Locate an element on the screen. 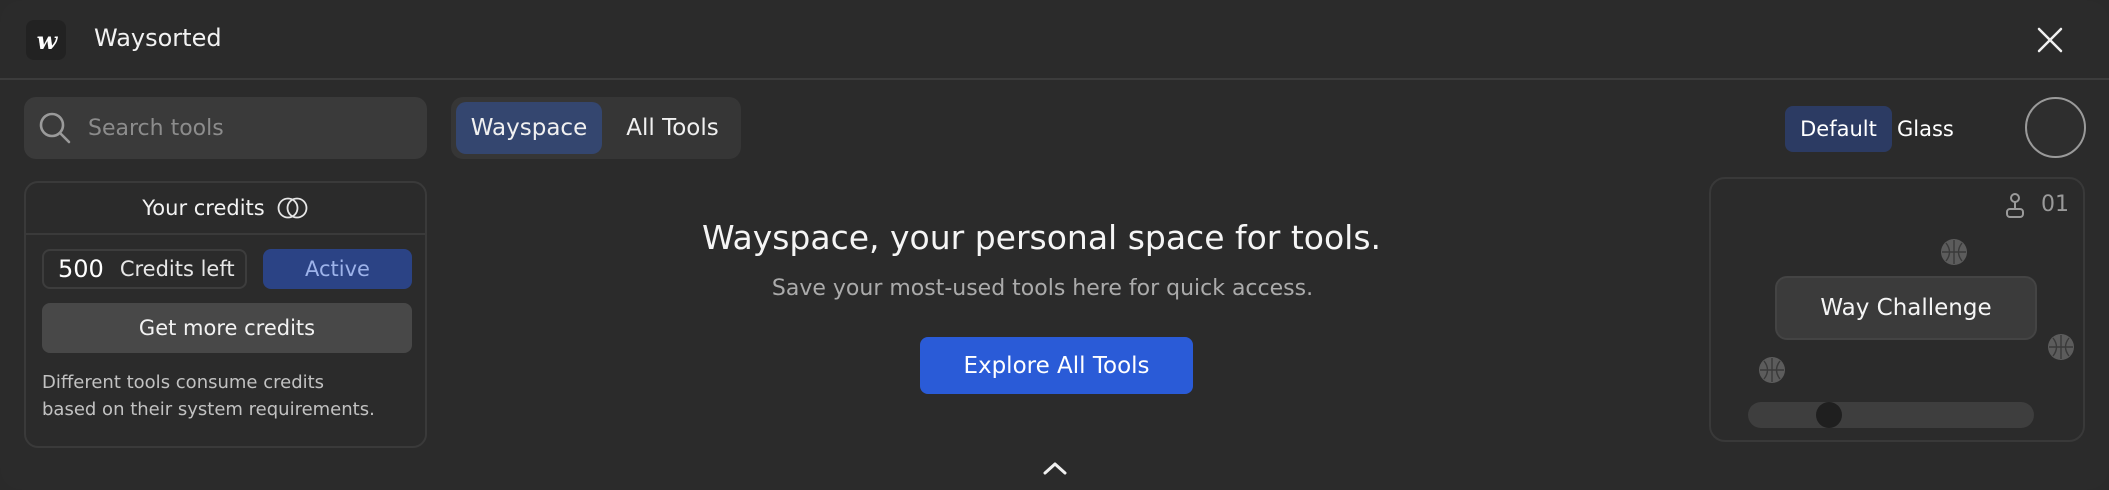  app-title: Waysorted is located at coordinates (158, 38).